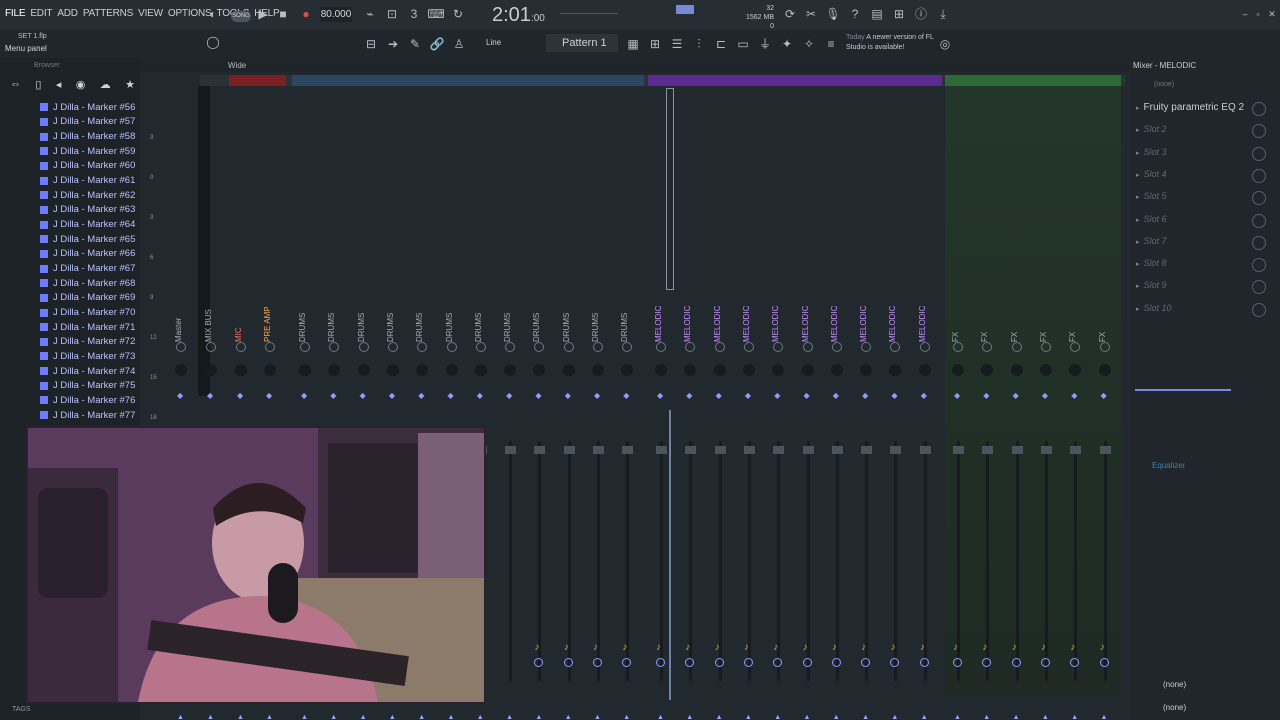 The width and height of the screenshot is (1280, 720). I want to click on wrench-icon: ✦, so click(787, 44).